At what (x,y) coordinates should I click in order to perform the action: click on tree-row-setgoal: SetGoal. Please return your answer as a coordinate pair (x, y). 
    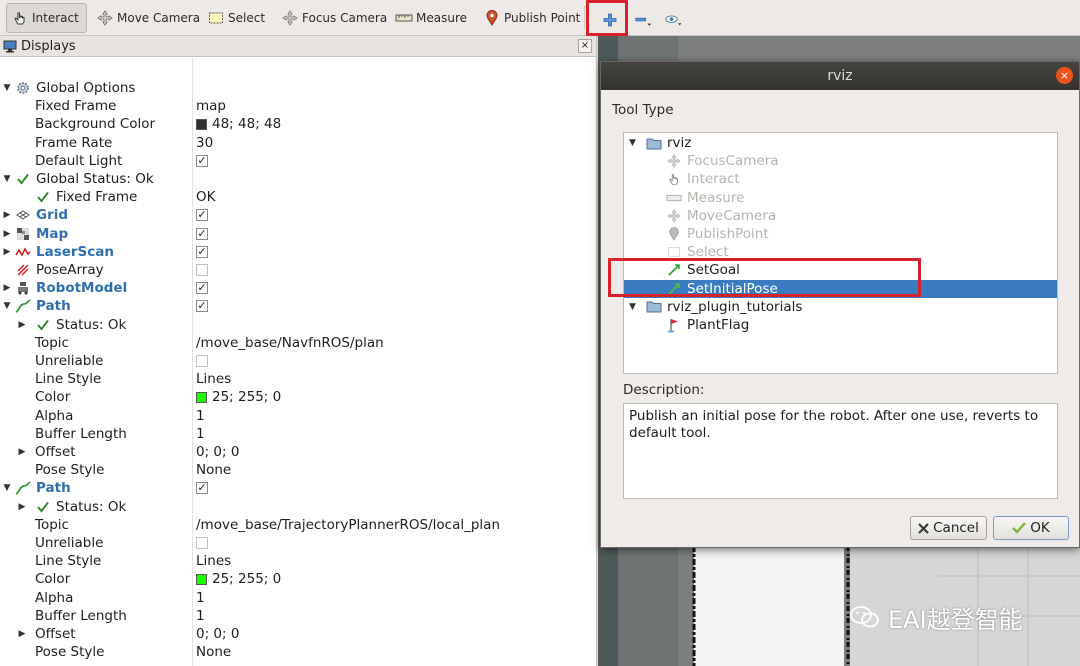
    Looking at the image, I should click on (840, 270).